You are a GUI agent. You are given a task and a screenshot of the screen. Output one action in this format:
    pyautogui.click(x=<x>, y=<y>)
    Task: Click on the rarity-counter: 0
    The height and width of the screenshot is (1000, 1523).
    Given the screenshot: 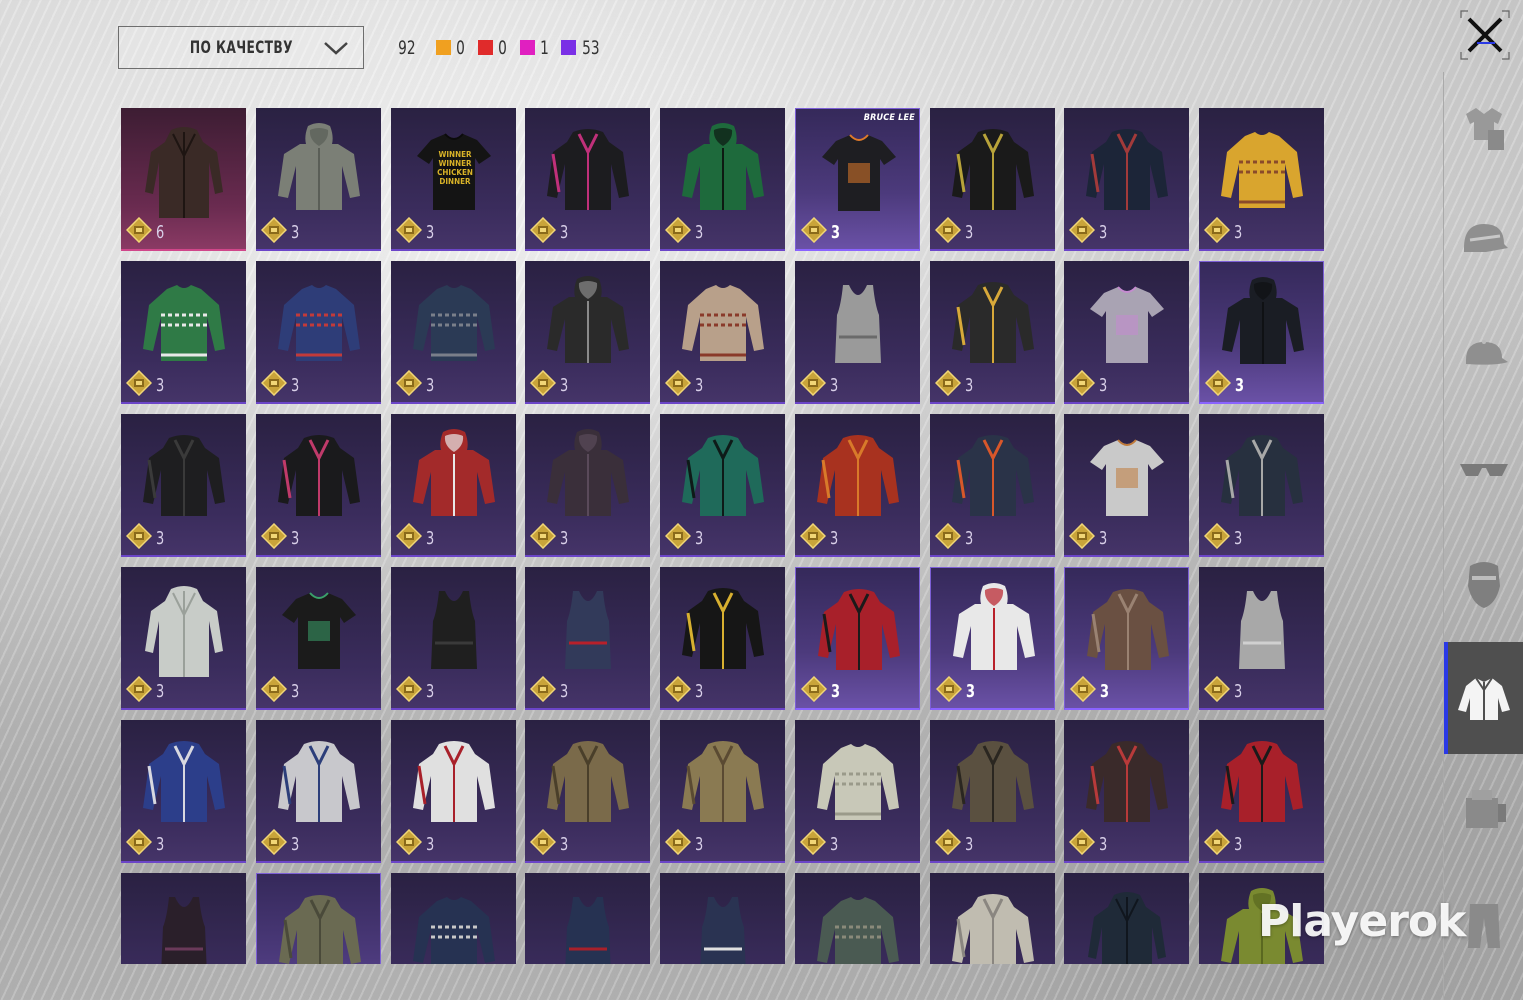 What is the action you would take?
    pyautogui.click(x=456, y=48)
    